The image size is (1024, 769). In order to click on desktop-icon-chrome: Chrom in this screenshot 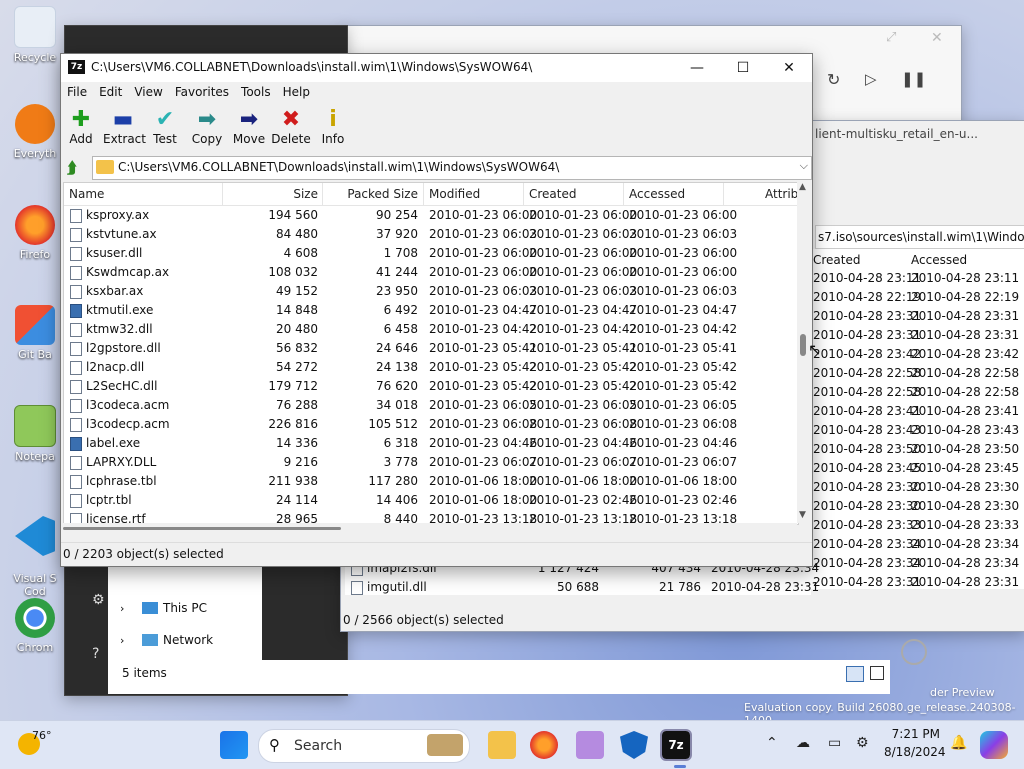, I will do `click(35, 626)`.